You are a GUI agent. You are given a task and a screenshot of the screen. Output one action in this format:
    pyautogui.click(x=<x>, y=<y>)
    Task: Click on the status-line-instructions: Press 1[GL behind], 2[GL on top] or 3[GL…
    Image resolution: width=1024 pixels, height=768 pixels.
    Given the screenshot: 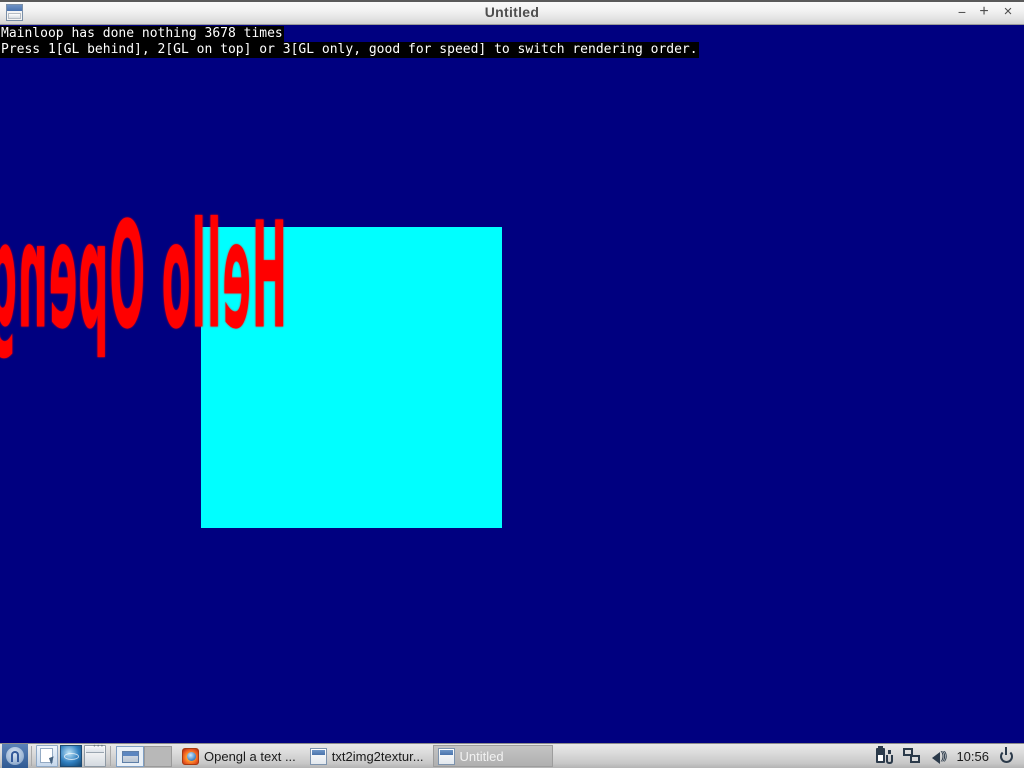 What is the action you would take?
    pyautogui.click(x=349, y=50)
    